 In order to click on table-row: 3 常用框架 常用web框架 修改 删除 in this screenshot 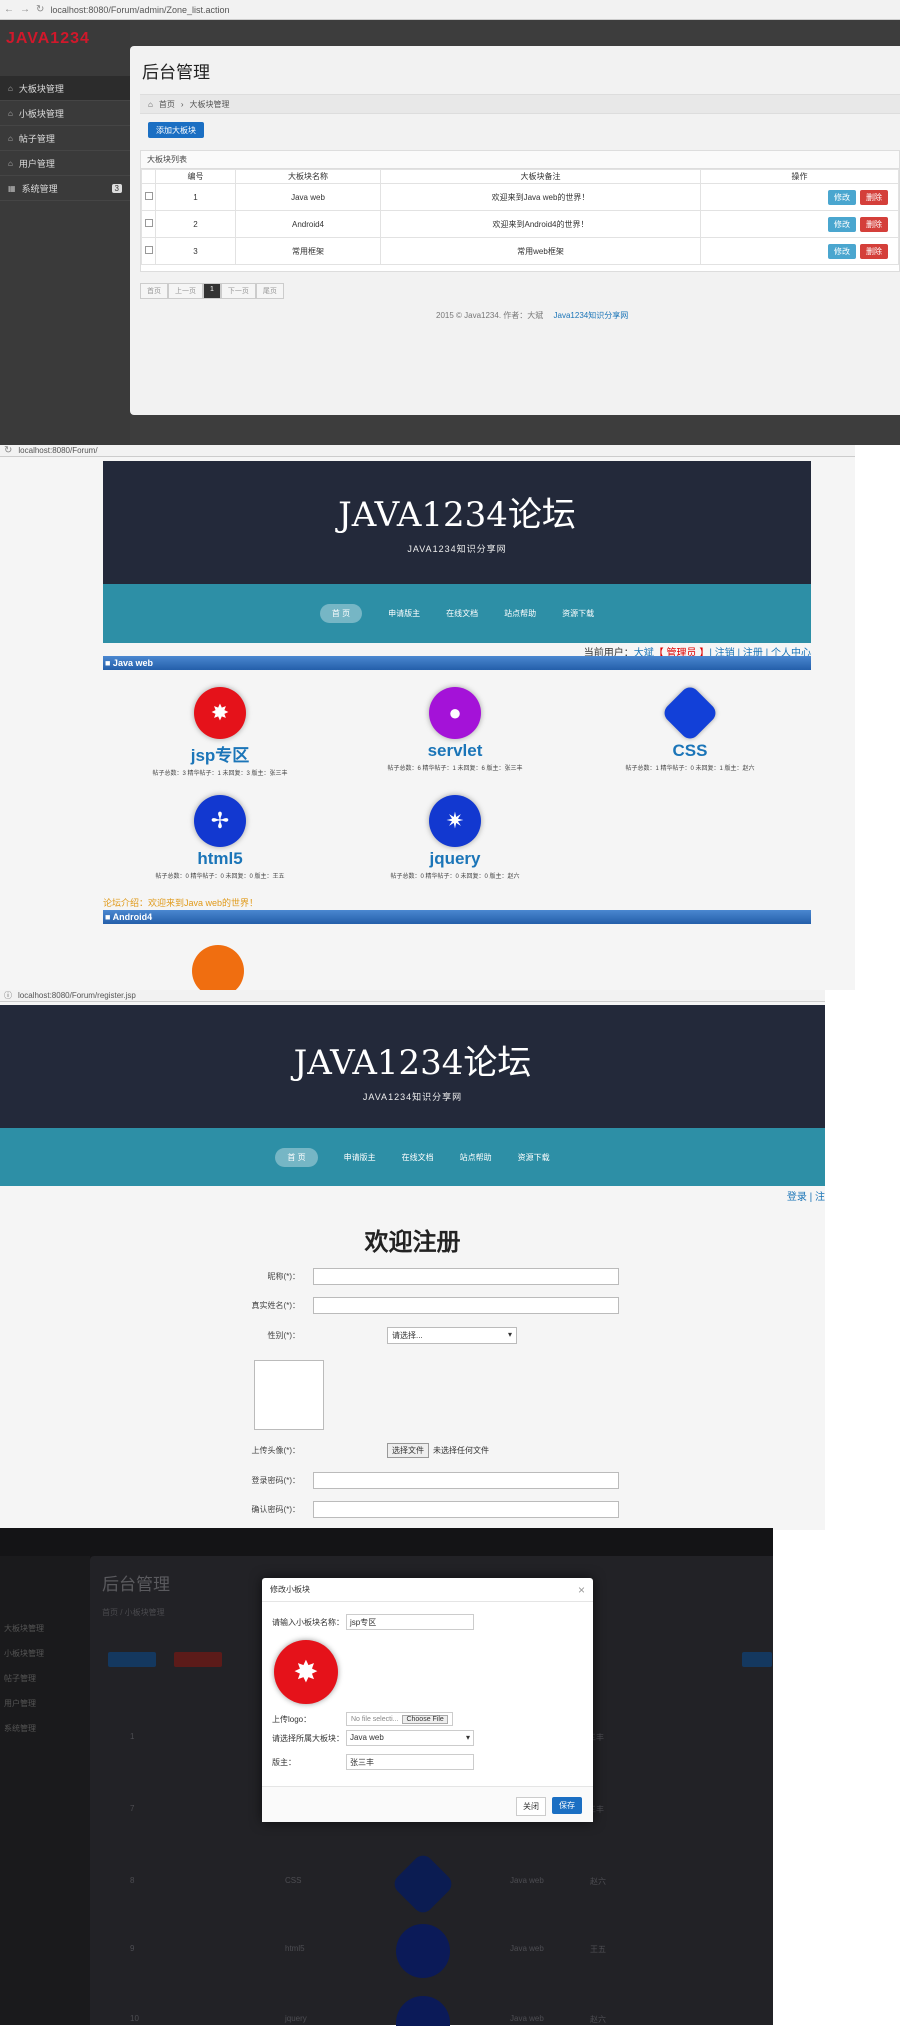, I will do `click(520, 251)`.